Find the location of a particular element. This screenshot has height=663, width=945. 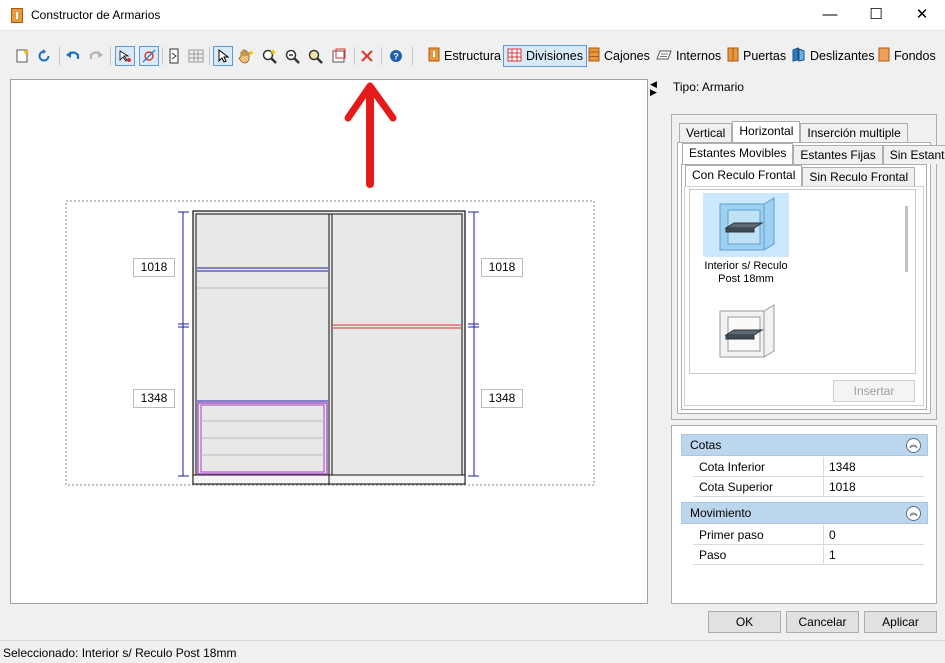

wardrobe-structure is located at coordinates (329, 347).